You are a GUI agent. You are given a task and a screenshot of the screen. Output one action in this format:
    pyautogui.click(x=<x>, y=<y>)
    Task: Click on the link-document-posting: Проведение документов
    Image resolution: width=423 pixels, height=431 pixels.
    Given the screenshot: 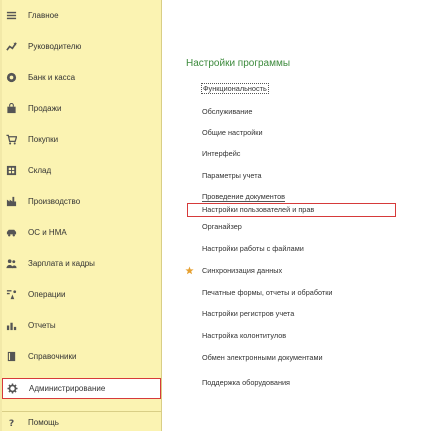 What is the action you would take?
    pyautogui.click(x=244, y=197)
    